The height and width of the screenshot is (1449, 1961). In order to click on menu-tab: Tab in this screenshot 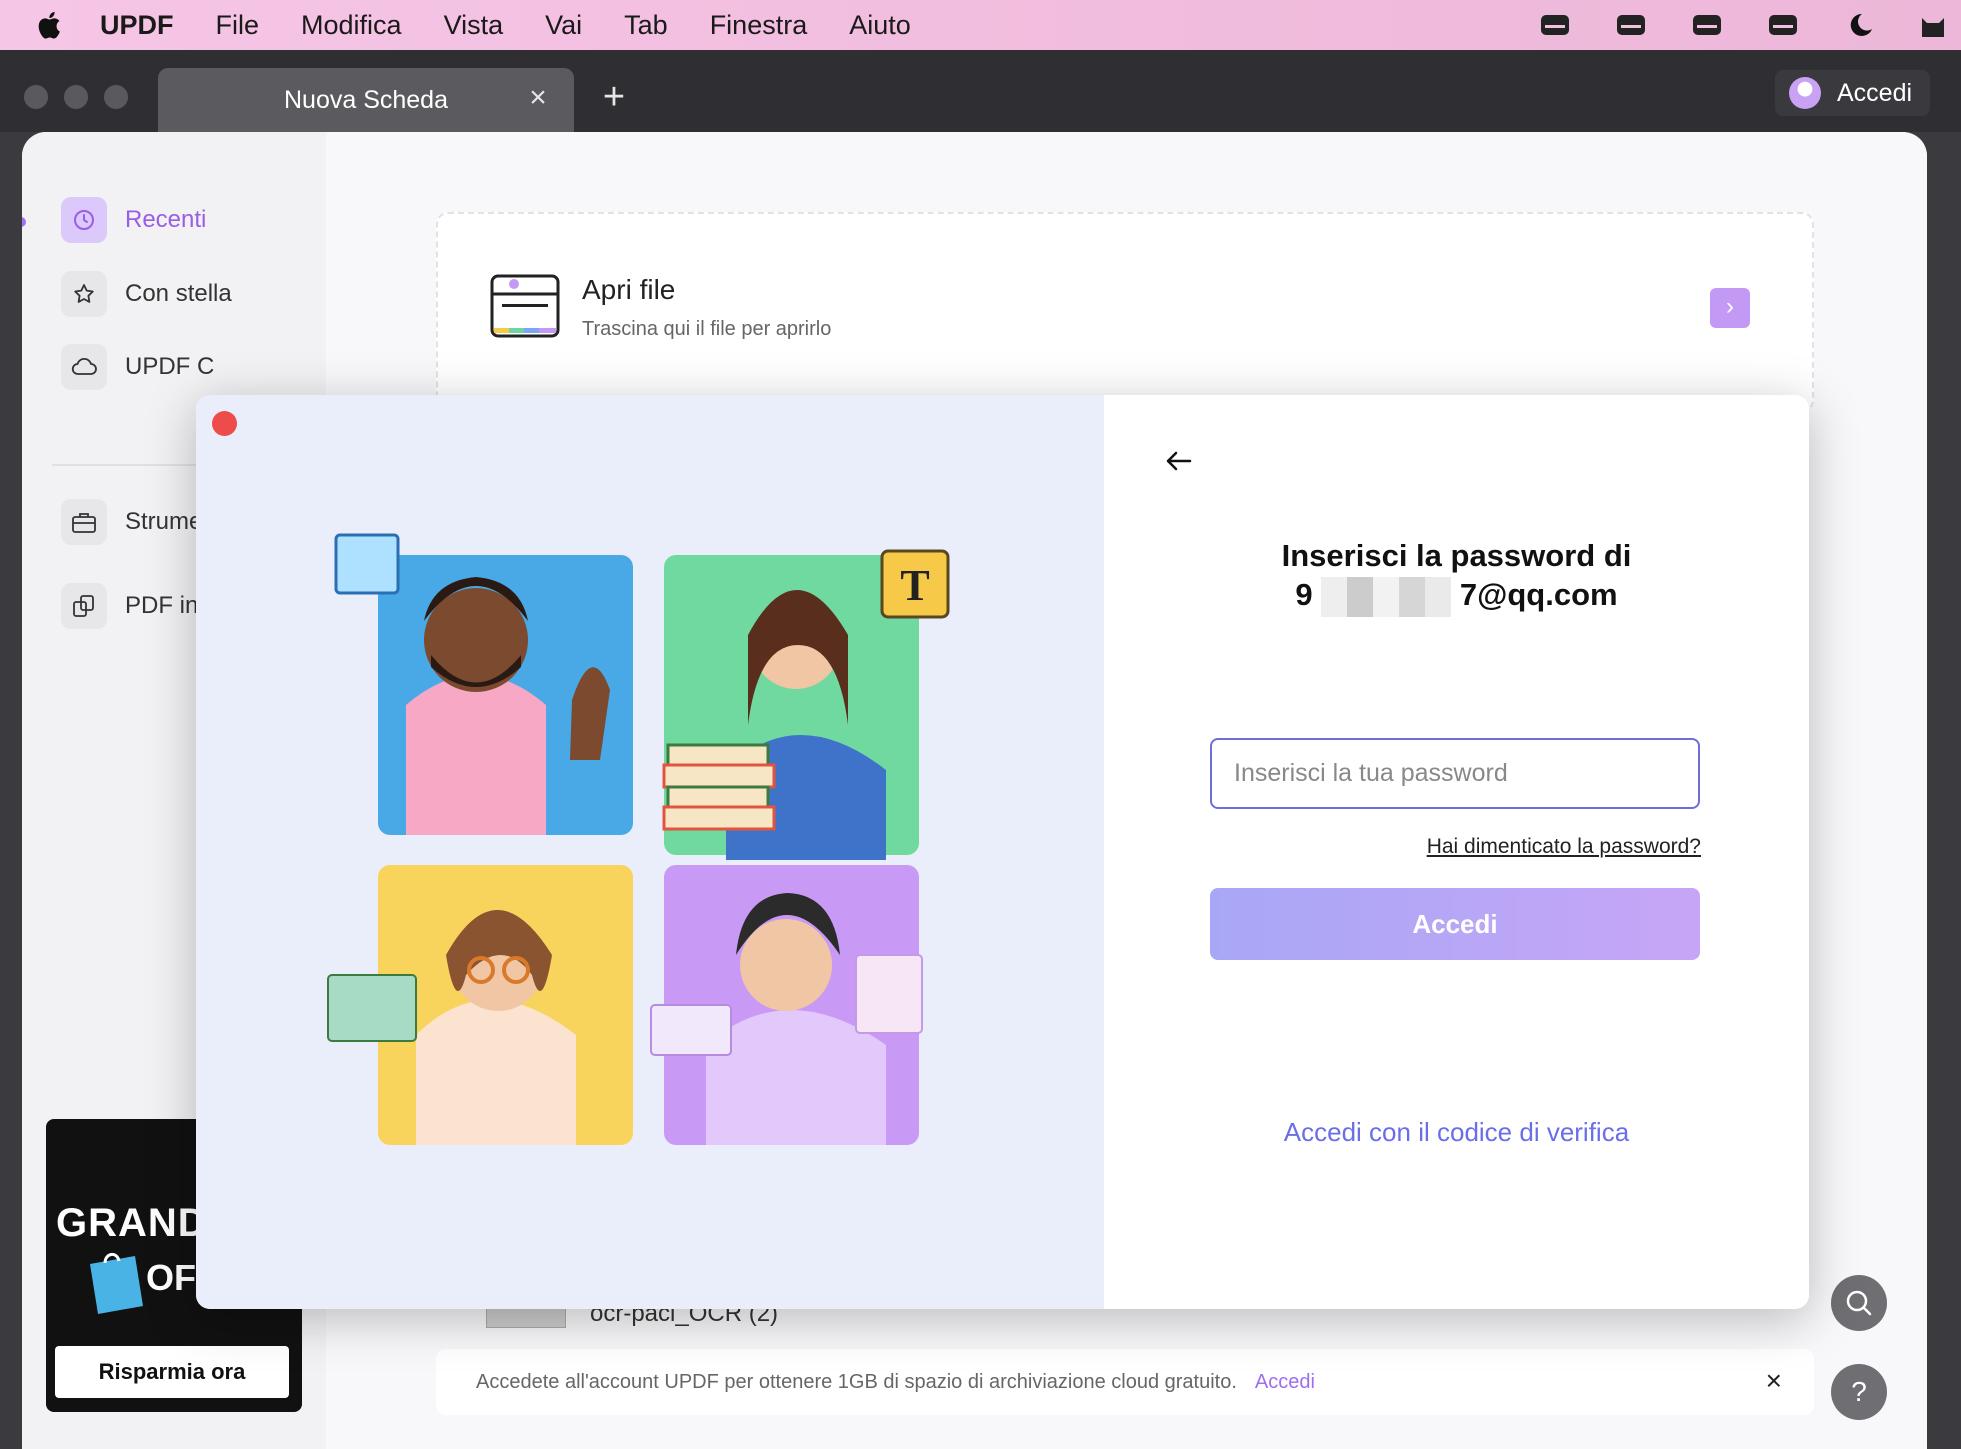, I will do `click(646, 25)`.